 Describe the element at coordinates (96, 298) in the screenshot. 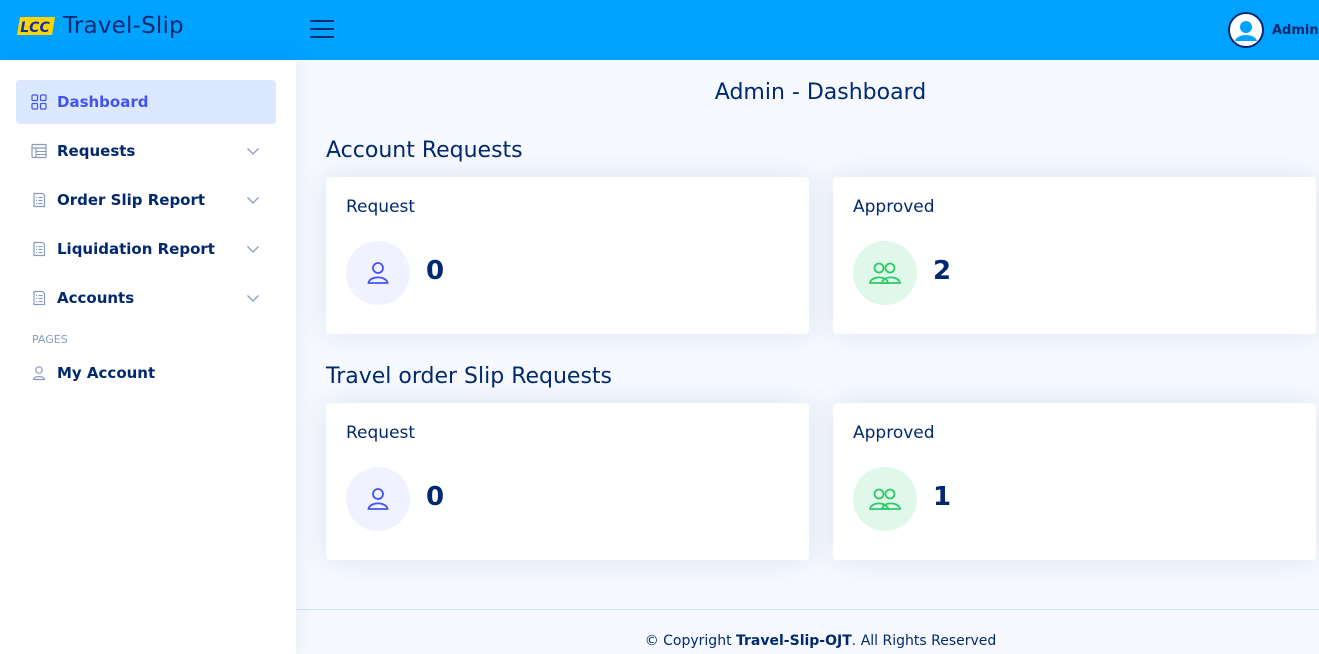

I see `sidebar-item-label: Accounts` at that location.